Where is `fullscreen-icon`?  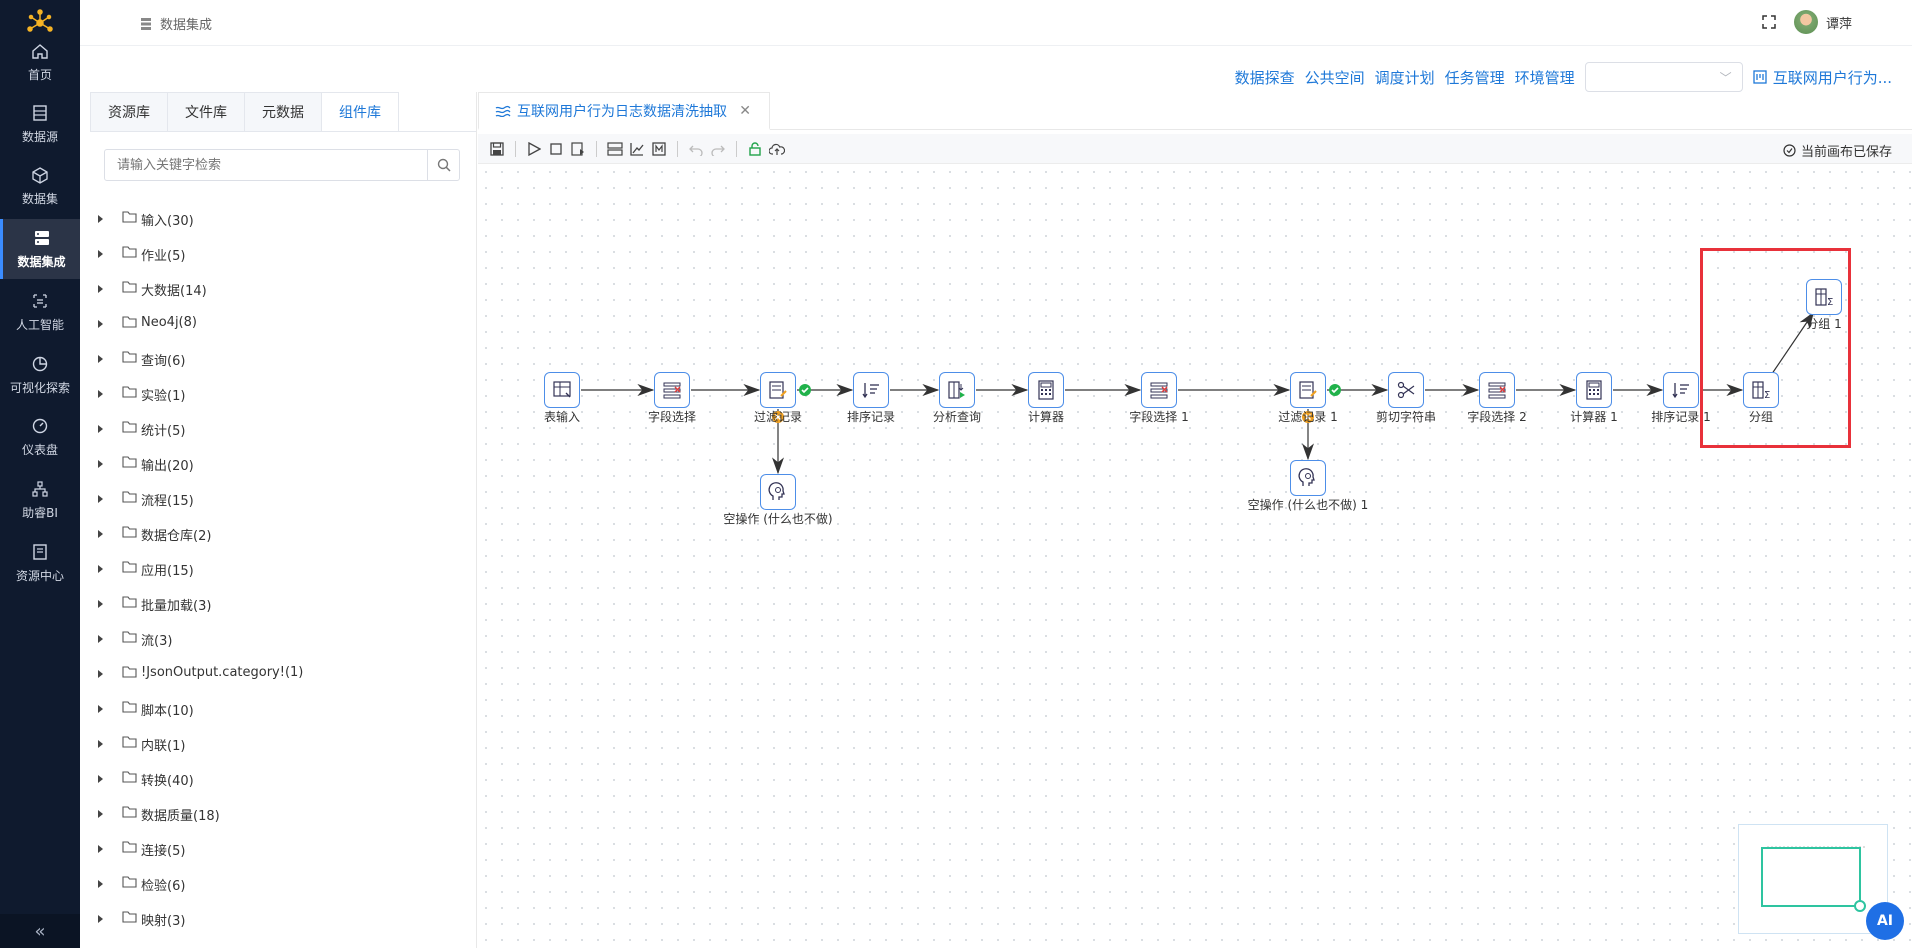 fullscreen-icon is located at coordinates (1769, 22).